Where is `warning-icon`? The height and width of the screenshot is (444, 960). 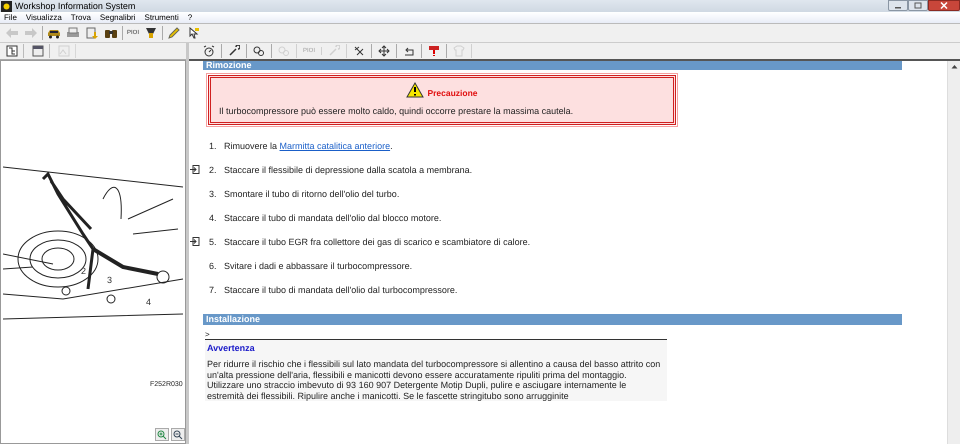
warning-icon is located at coordinates (415, 90).